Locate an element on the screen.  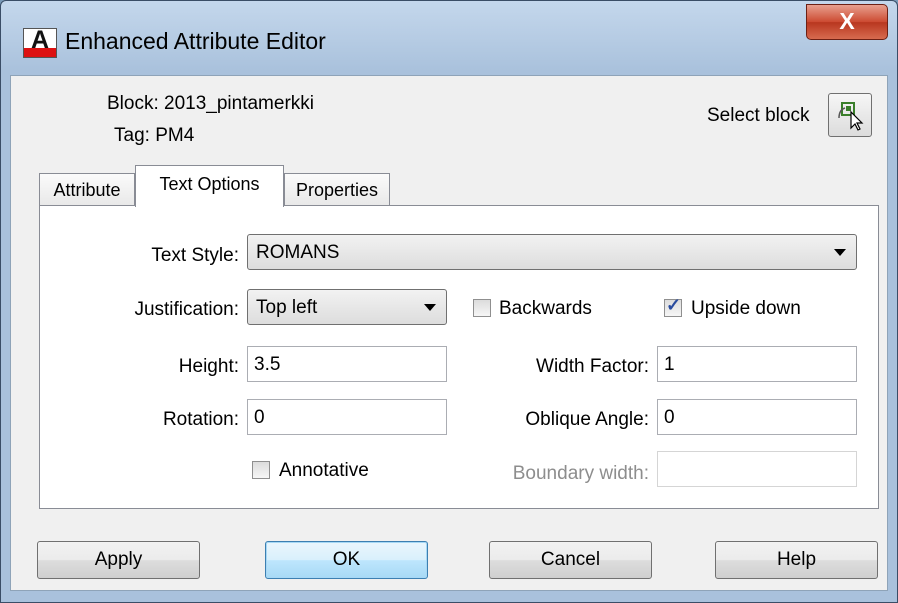
oblique-angle-field: 0 is located at coordinates (757, 417).